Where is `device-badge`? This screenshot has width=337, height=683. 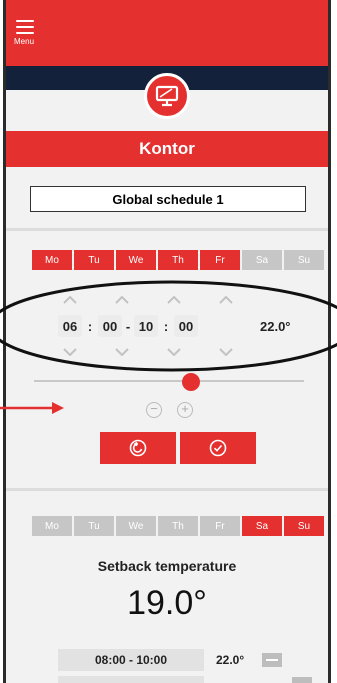
device-badge is located at coordinates (167, 96).